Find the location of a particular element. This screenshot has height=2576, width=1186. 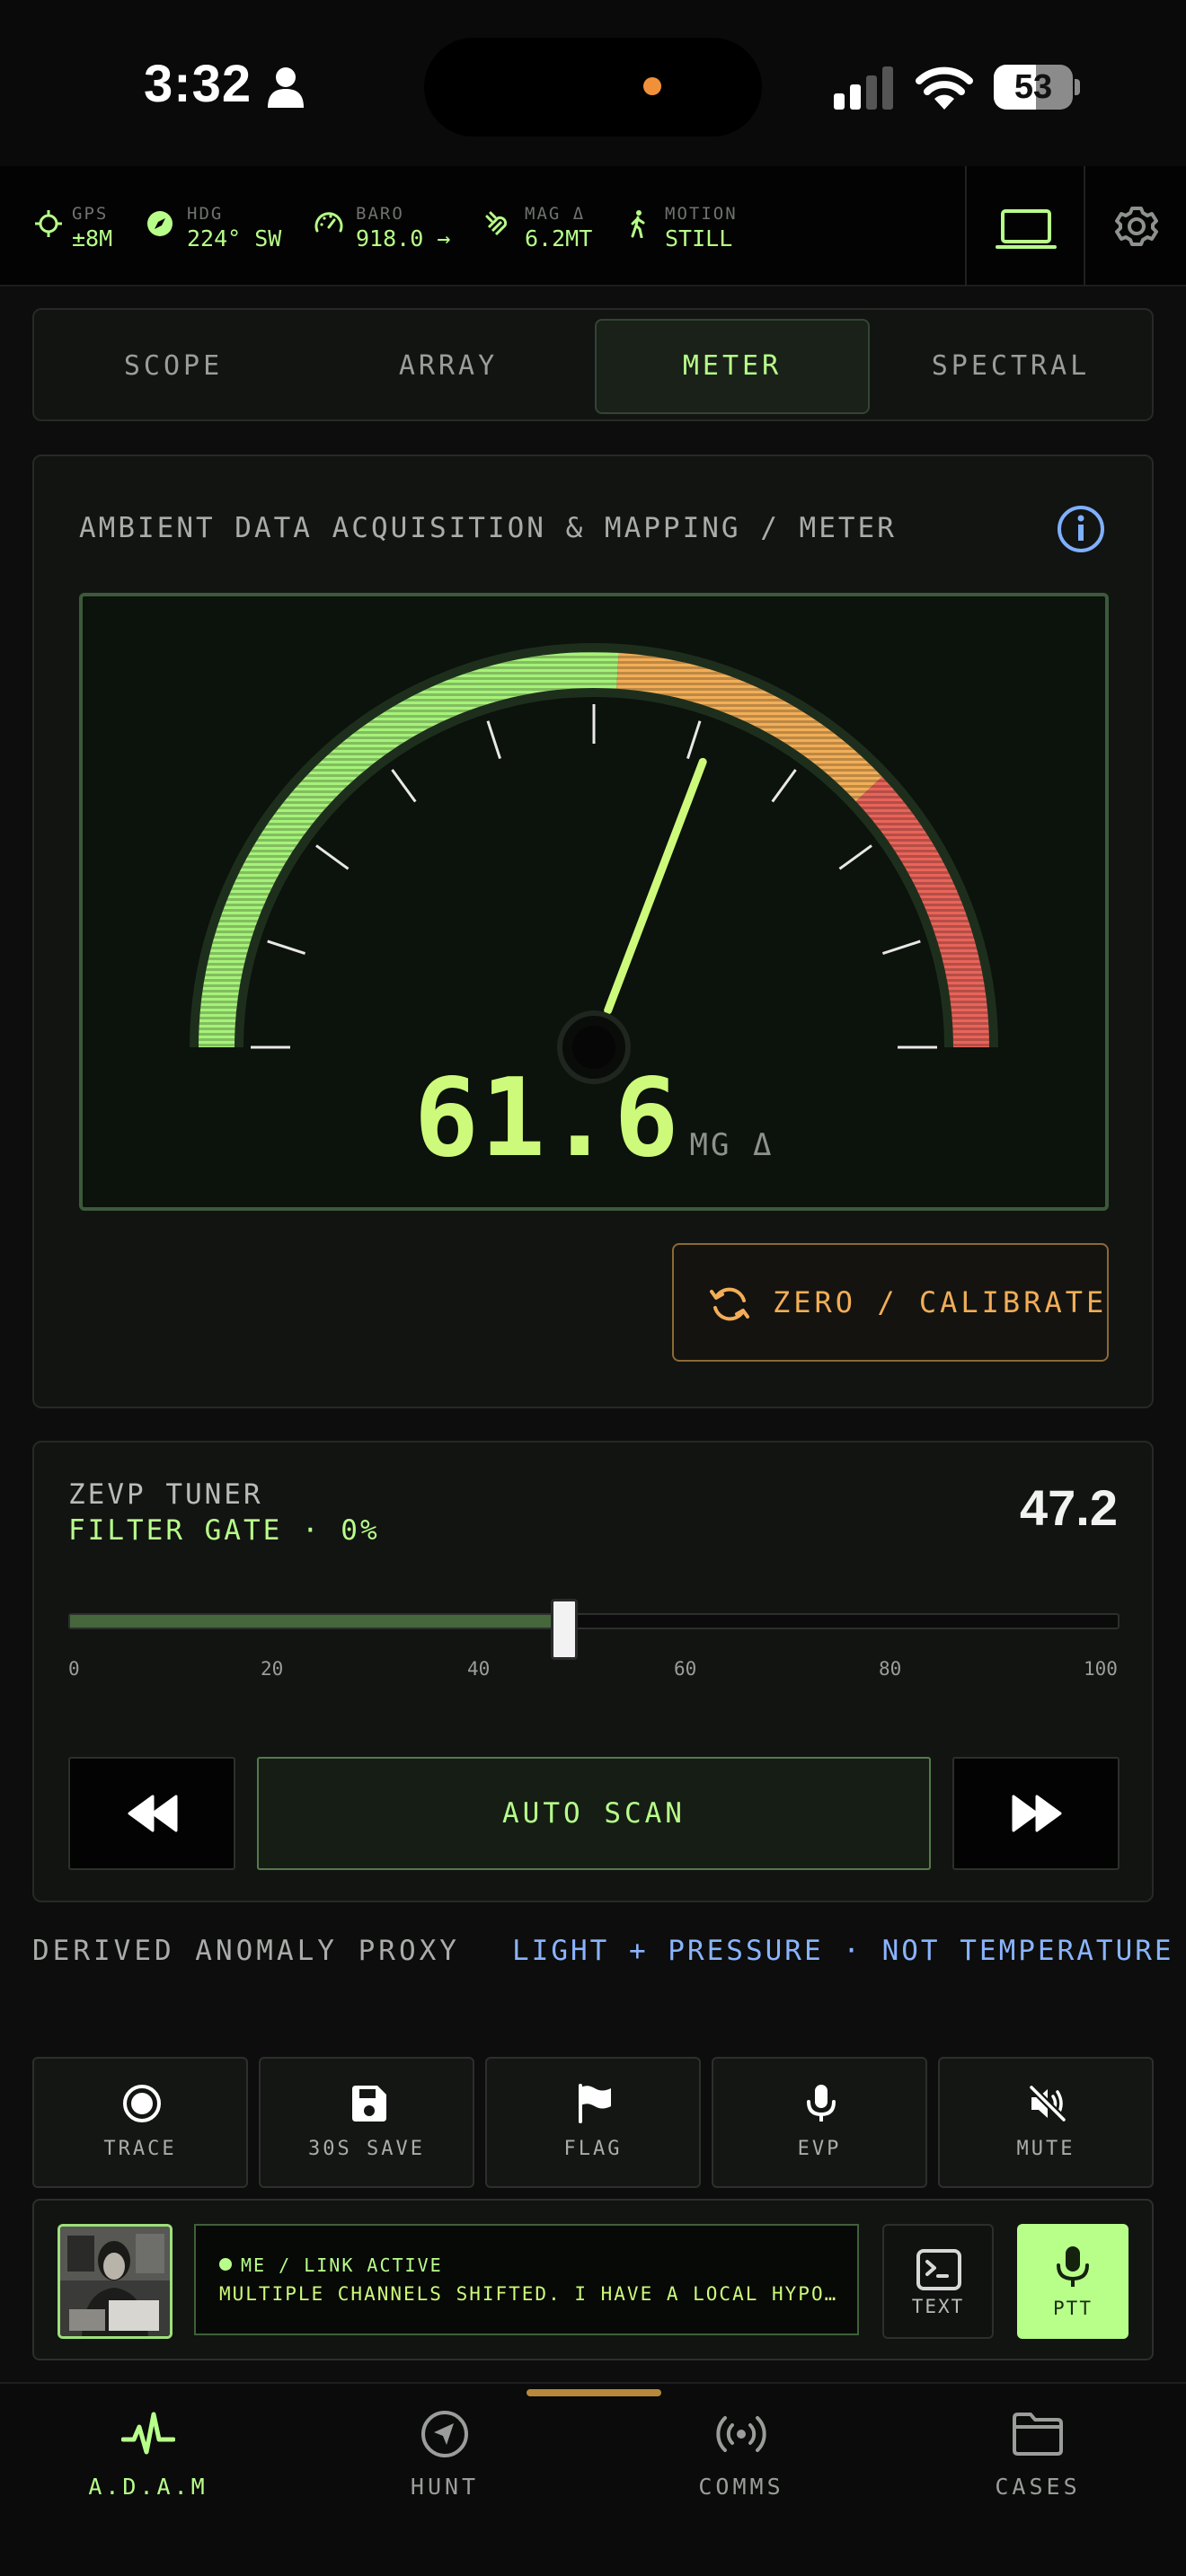

derived-proxy-source: LIGHT + PRESSURE · NOT TEMPERATURE is located at coordinates (843, 1951).